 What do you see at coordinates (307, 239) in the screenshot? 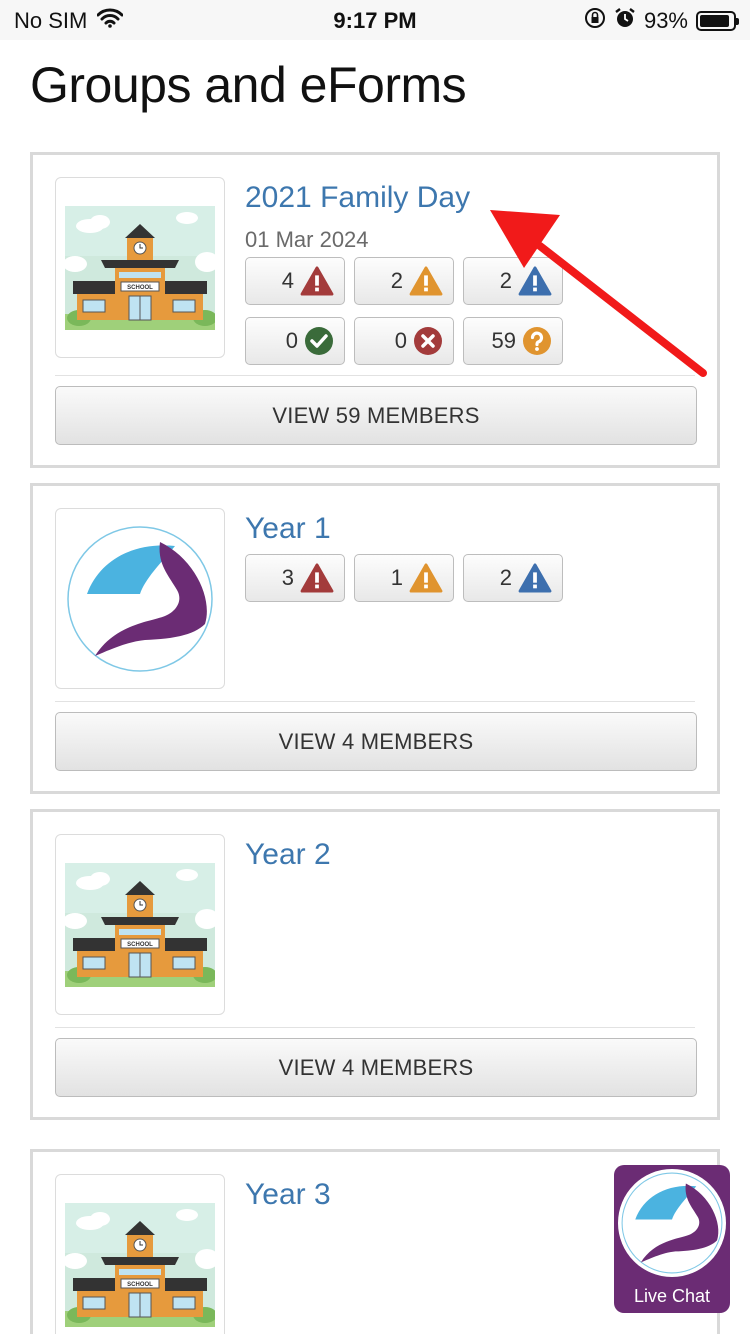
I see `group-date: 01 Mar 2024` at bounding box center [307, 239].